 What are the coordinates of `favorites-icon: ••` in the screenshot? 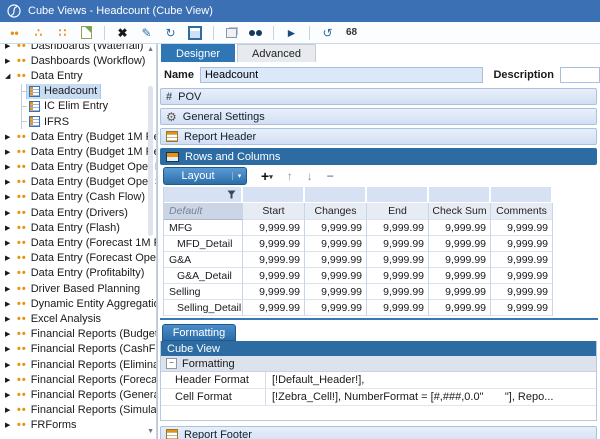 It's located at (14, 33).